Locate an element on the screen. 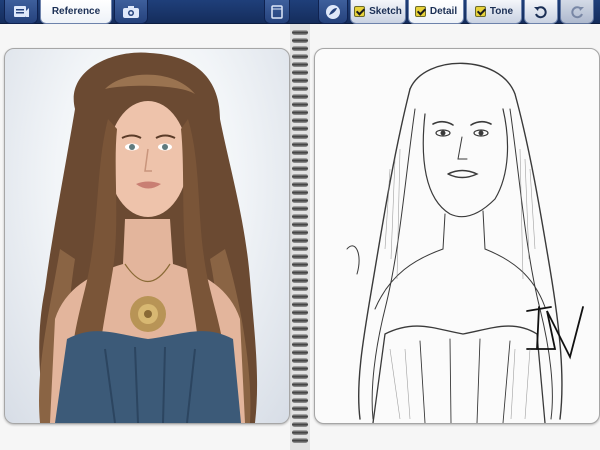 This screenshot has height=450, width=600. tab-detail: Detail is located at coordinates (436, 12).